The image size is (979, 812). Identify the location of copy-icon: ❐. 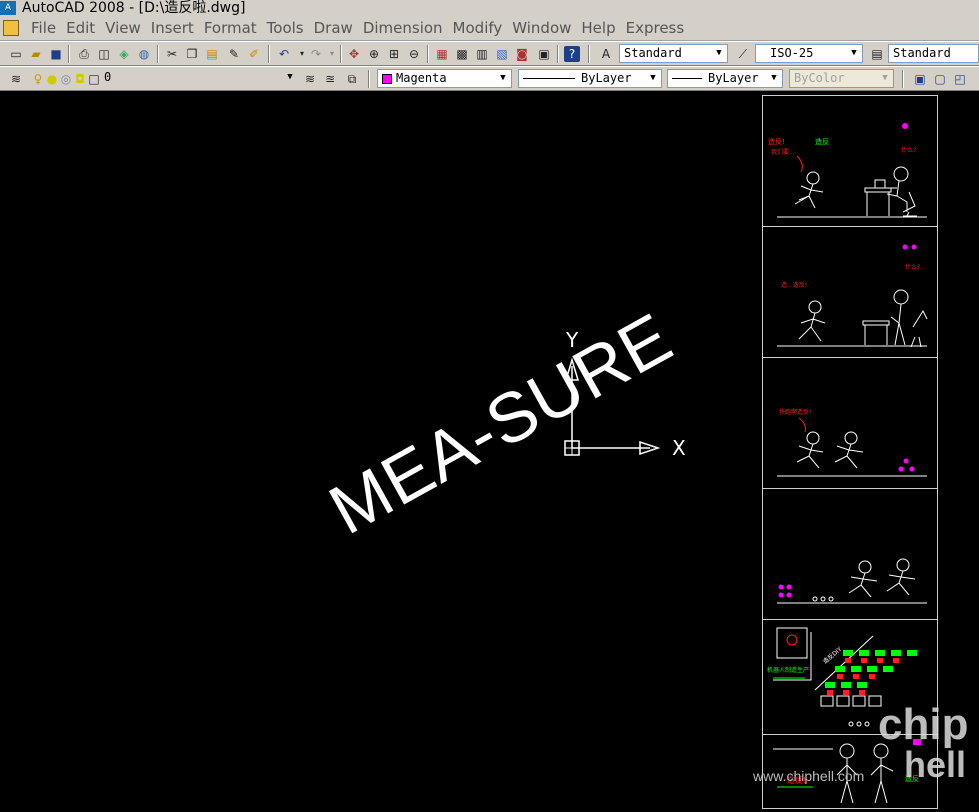
(192, 54).